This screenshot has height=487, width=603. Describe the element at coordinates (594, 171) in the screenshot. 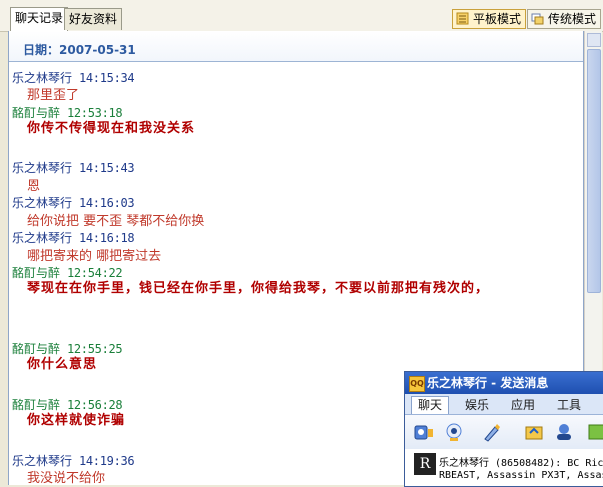

I see `scroll-thumb` at that location.